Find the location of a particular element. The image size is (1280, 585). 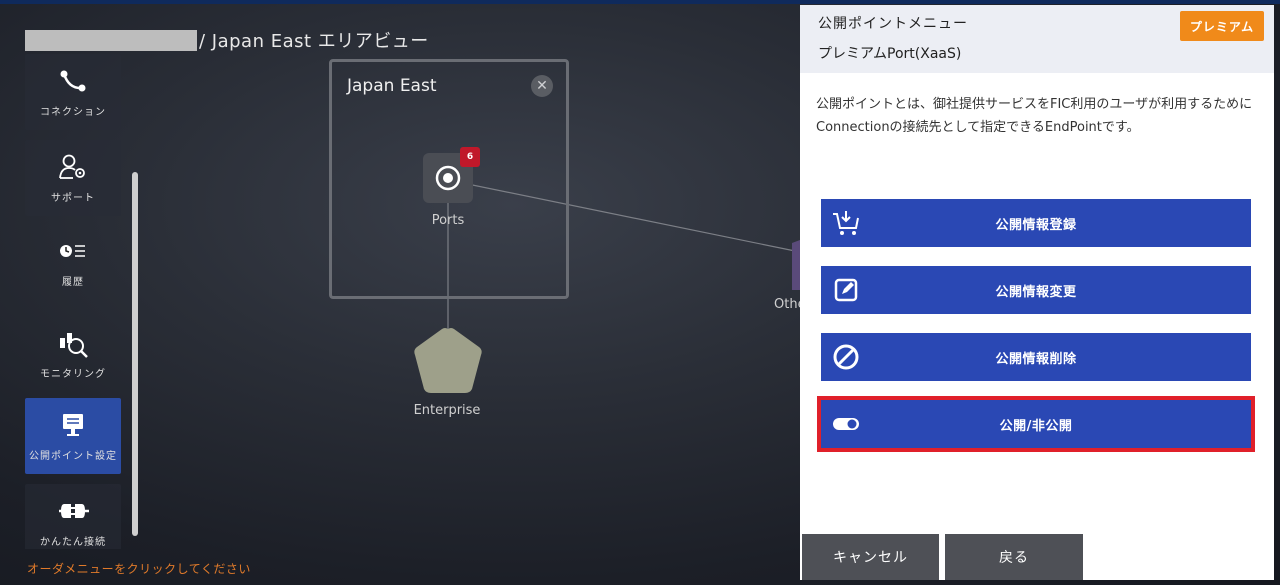

area-title: Japan East is located at coordinates (392, 86).